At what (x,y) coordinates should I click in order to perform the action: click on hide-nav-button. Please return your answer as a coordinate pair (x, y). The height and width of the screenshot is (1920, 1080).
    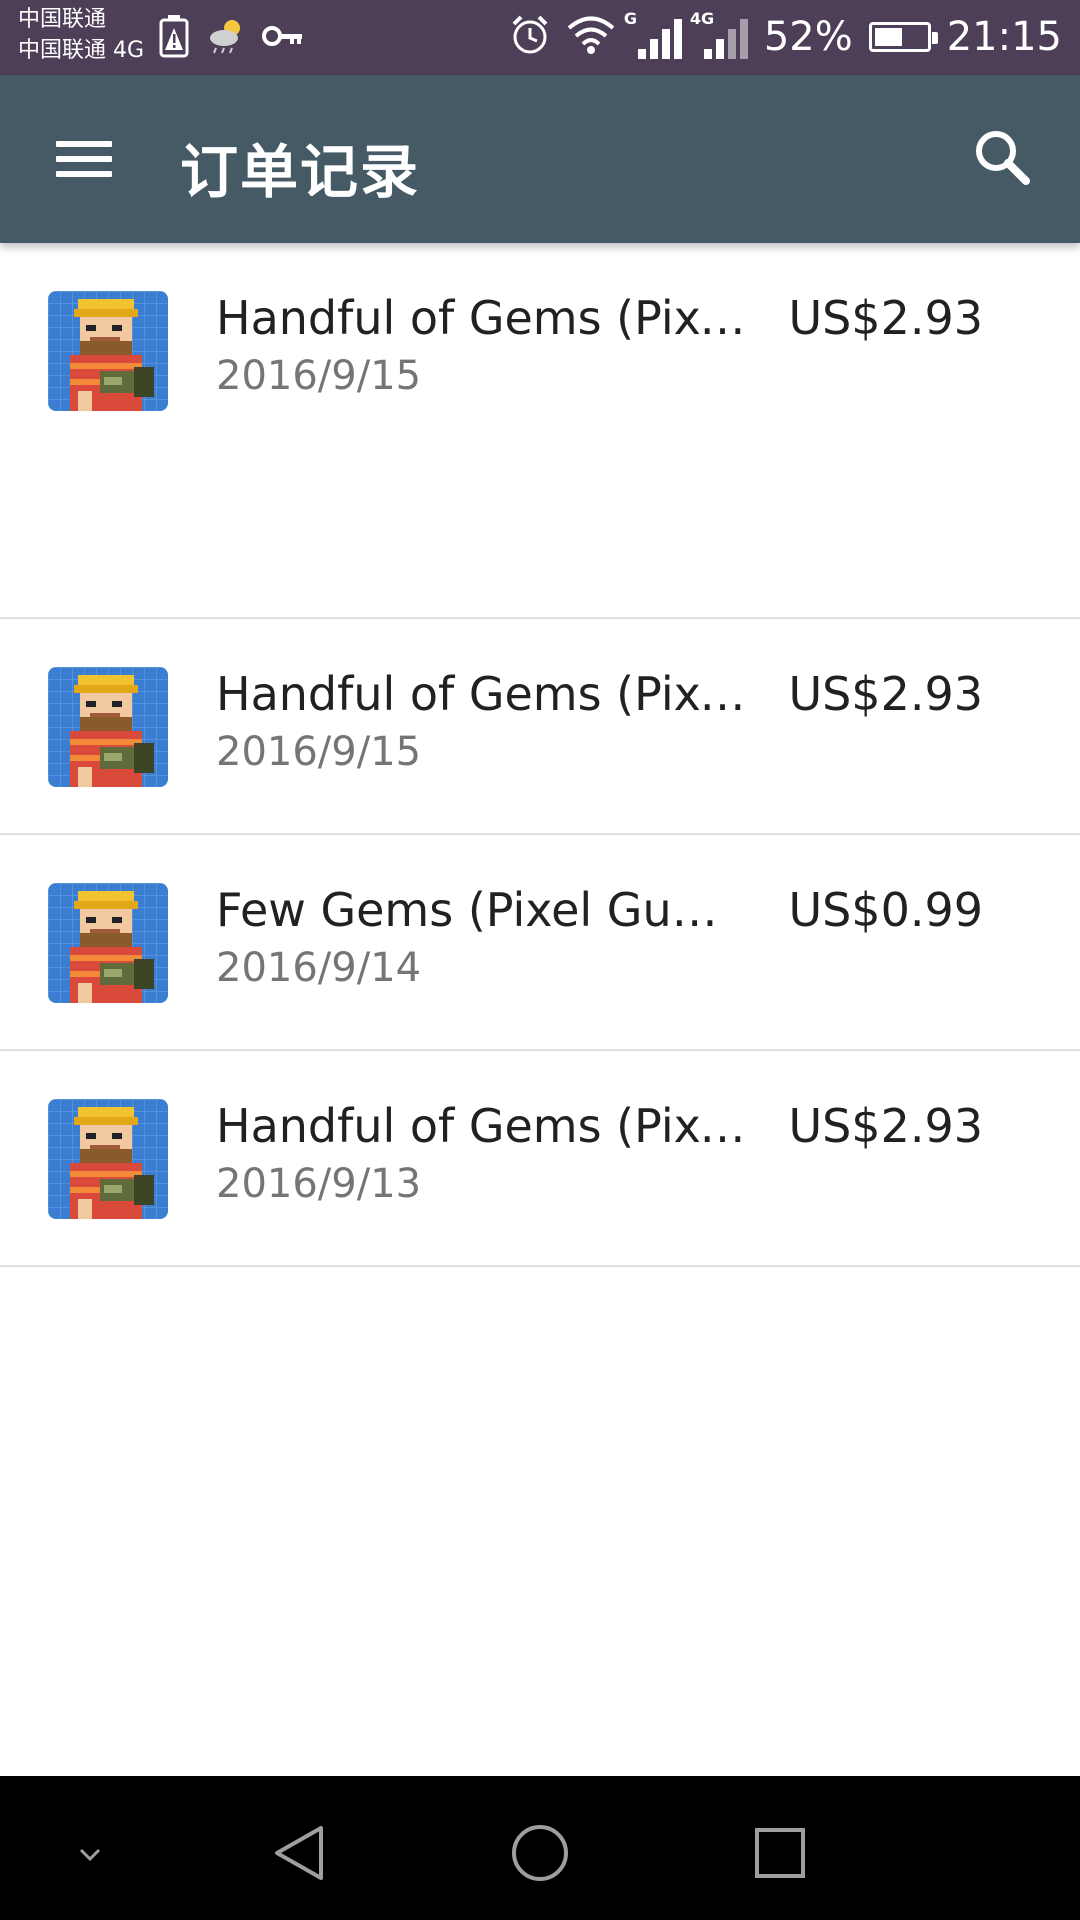
    Looking at the image, I should click on (90, 1853).